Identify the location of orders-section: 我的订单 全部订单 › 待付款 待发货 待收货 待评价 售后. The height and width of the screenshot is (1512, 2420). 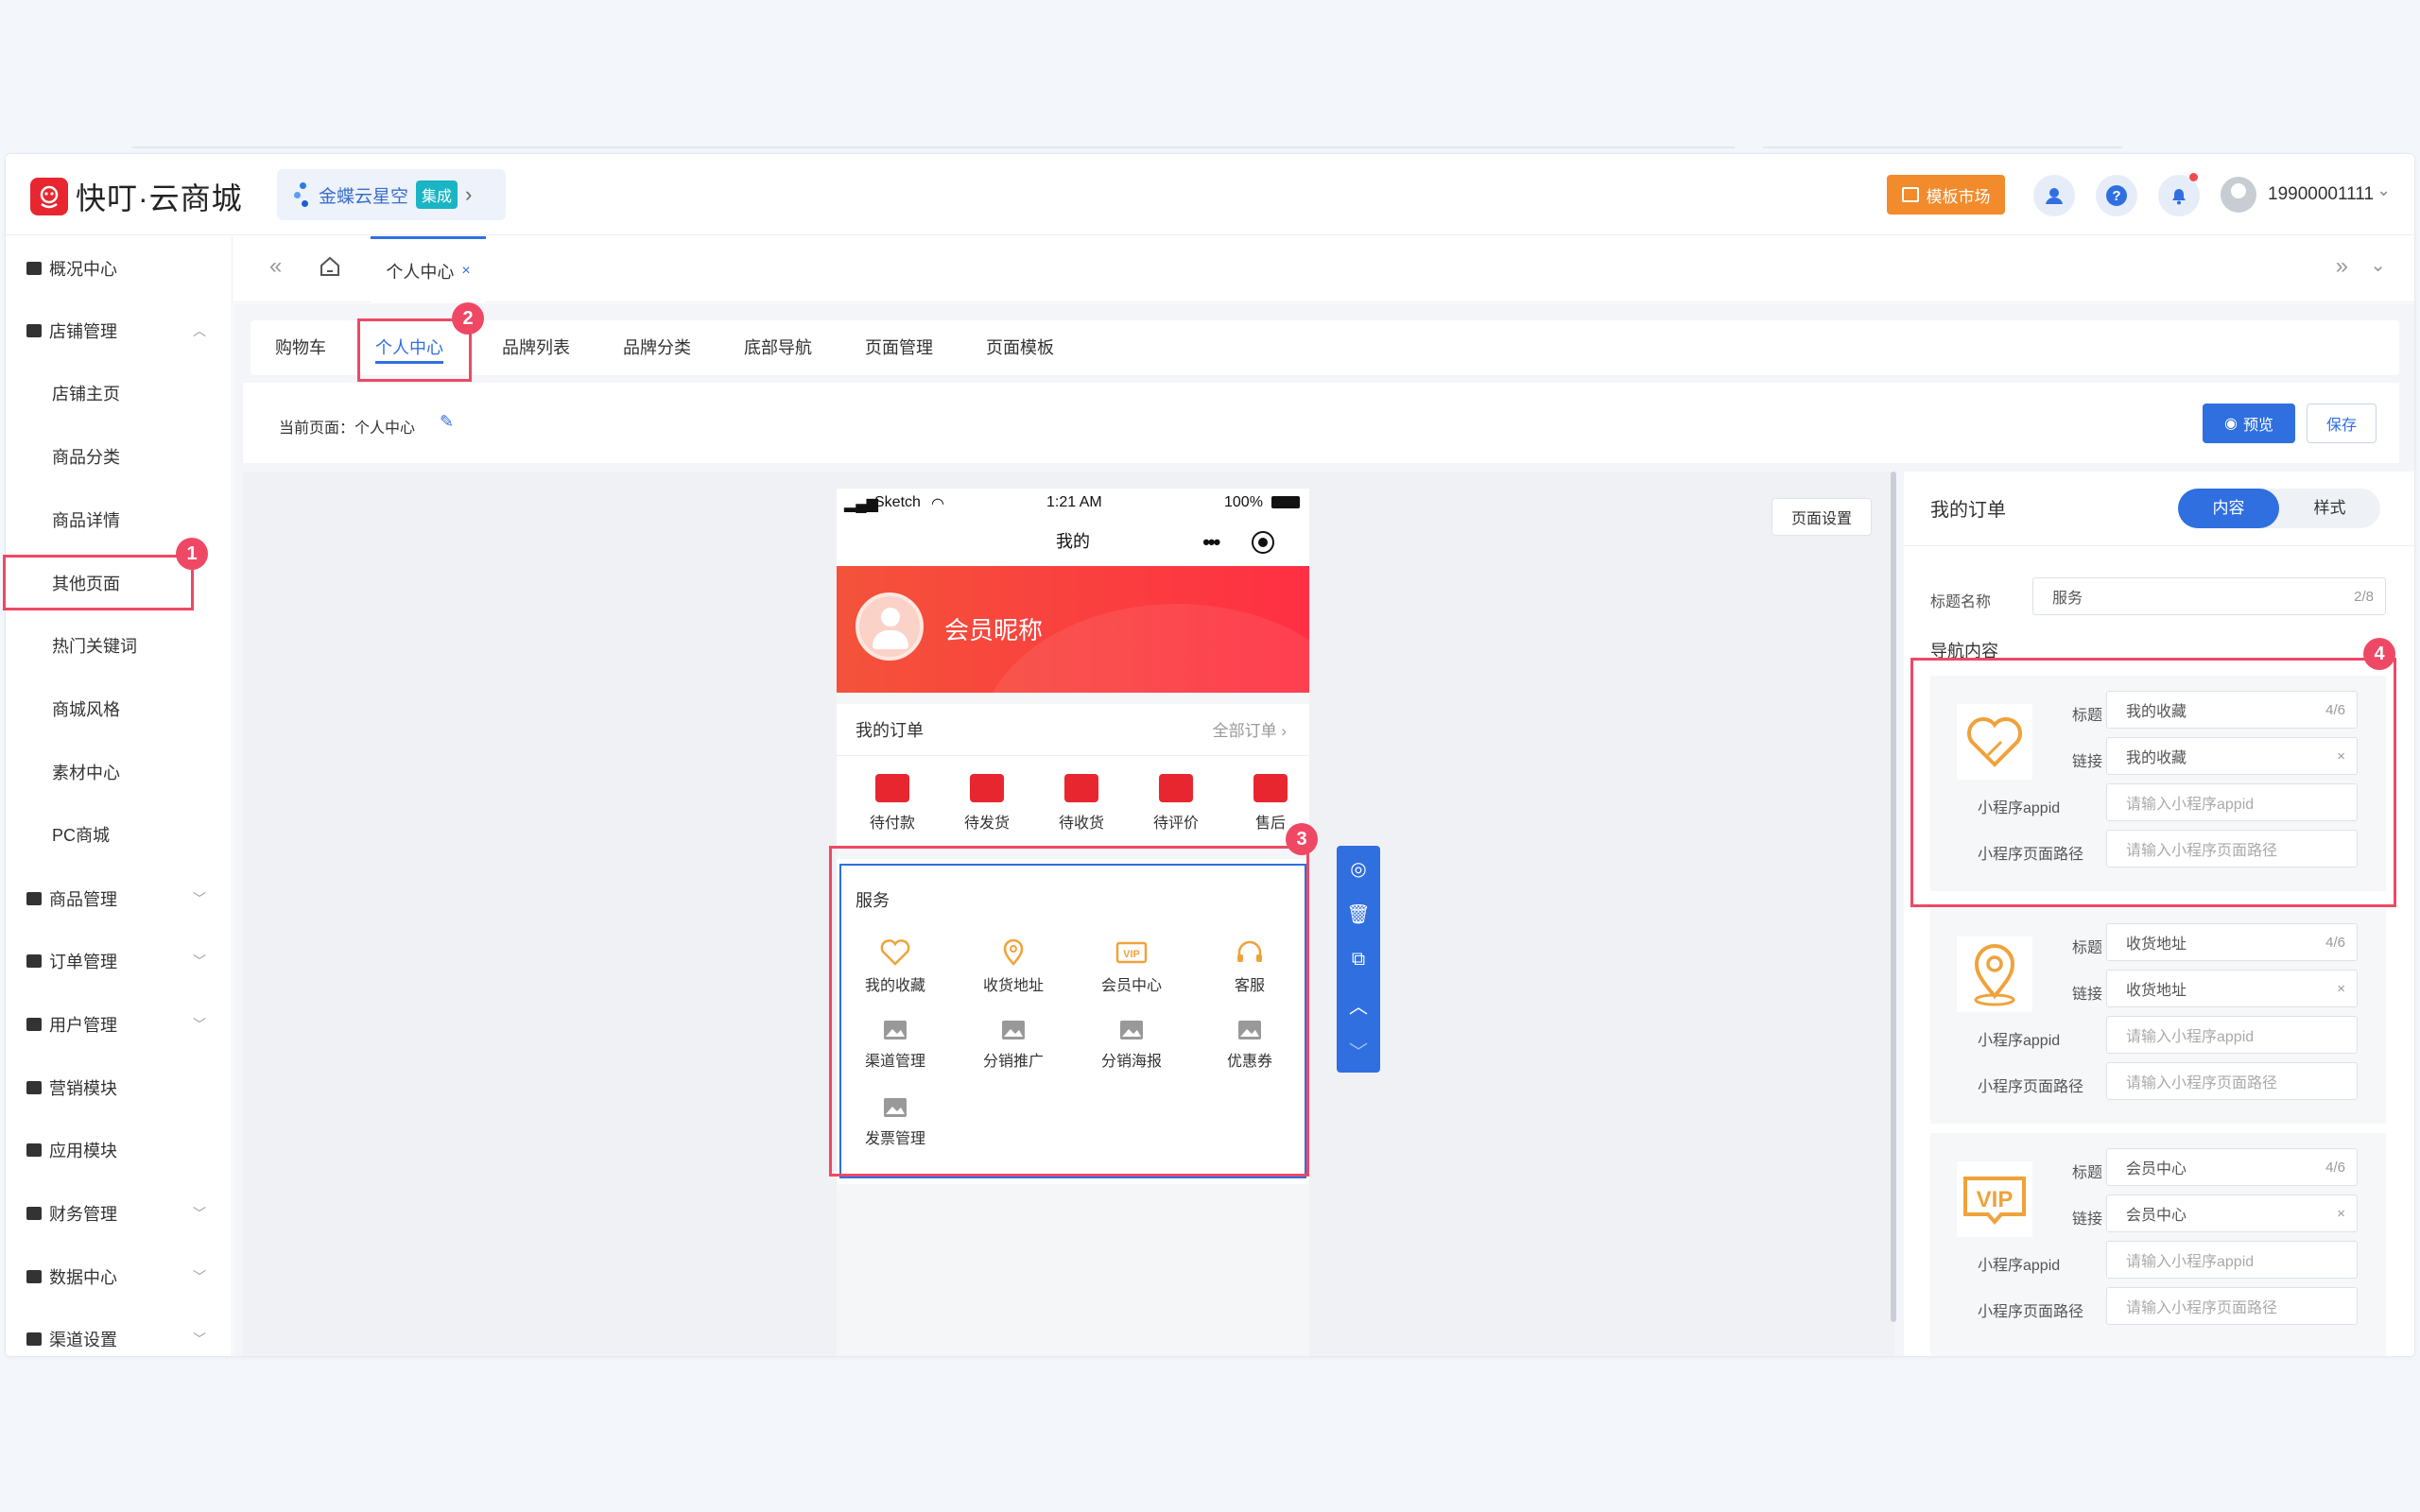
(1073, 776).